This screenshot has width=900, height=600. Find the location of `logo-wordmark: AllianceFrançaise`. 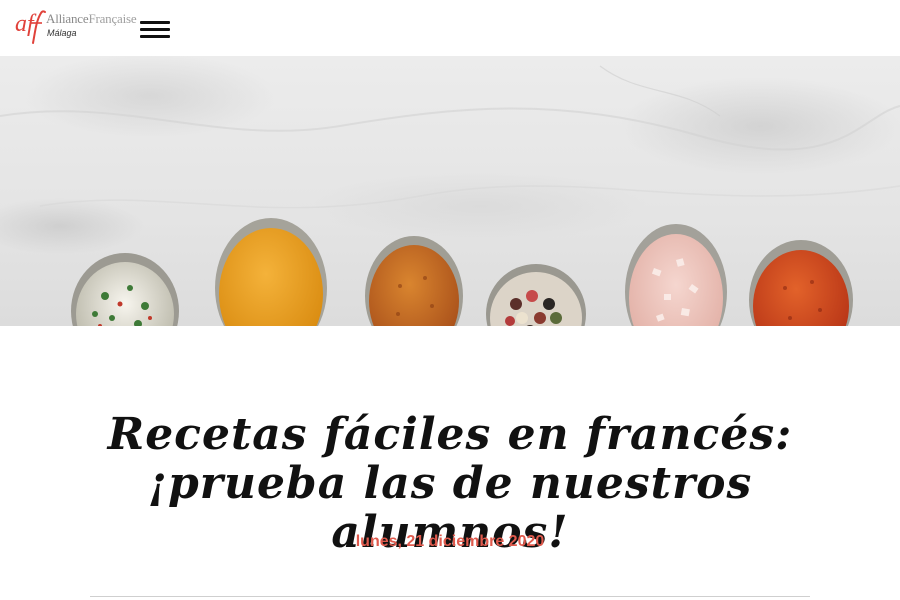

logo-wordmark: AllianceFrançaise is located at coordinates (91, 19).